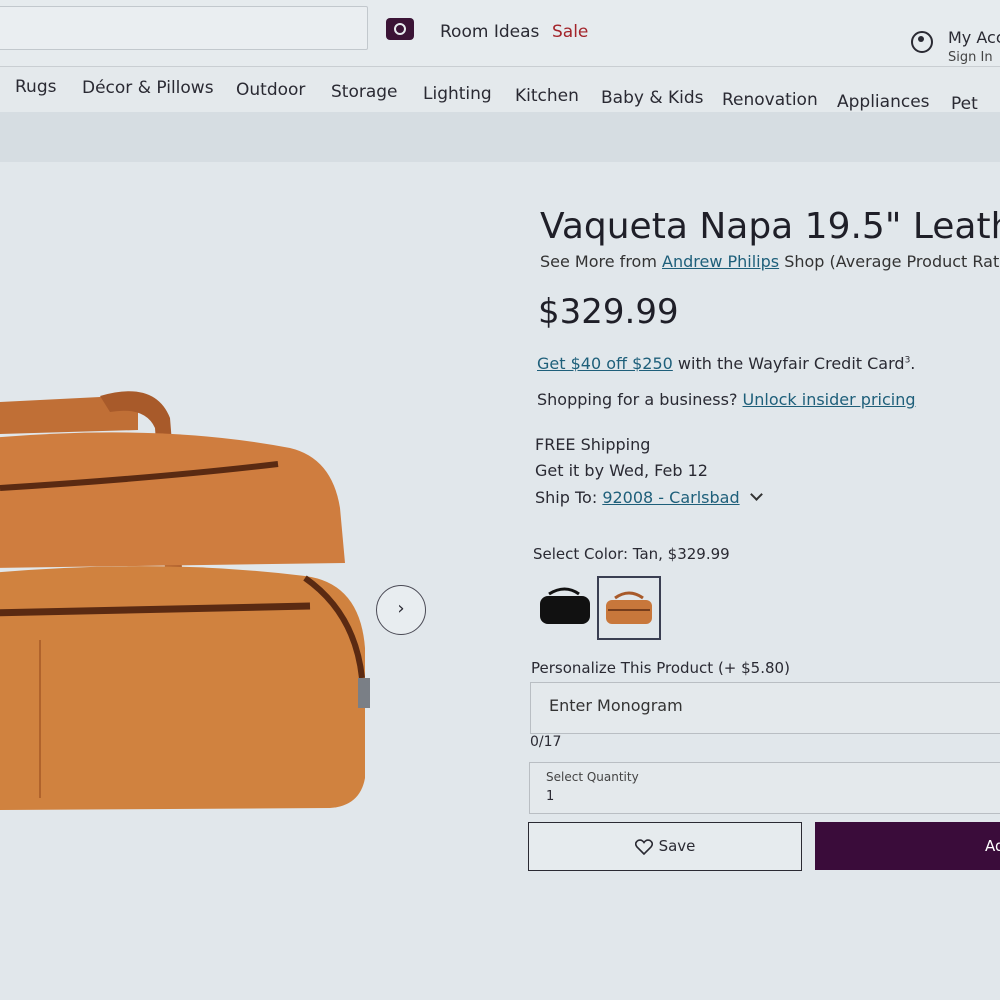 This screenshot has width=1000, height=1000. What do you see at coordinates (889, 261) in the screenshot?
I see `see-more-suffix: Shop (Average Product Rati` at bounding box center [889, 261].